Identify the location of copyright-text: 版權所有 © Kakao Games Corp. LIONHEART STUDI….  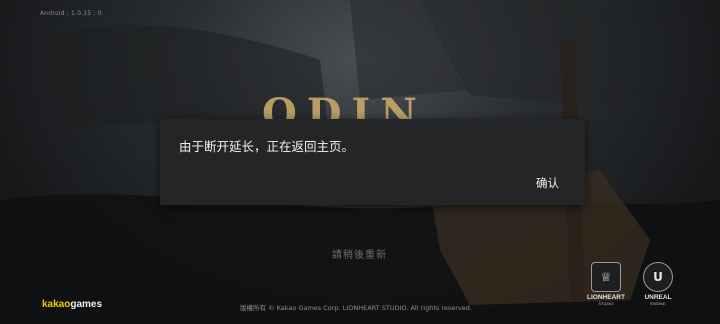
(356, 308).